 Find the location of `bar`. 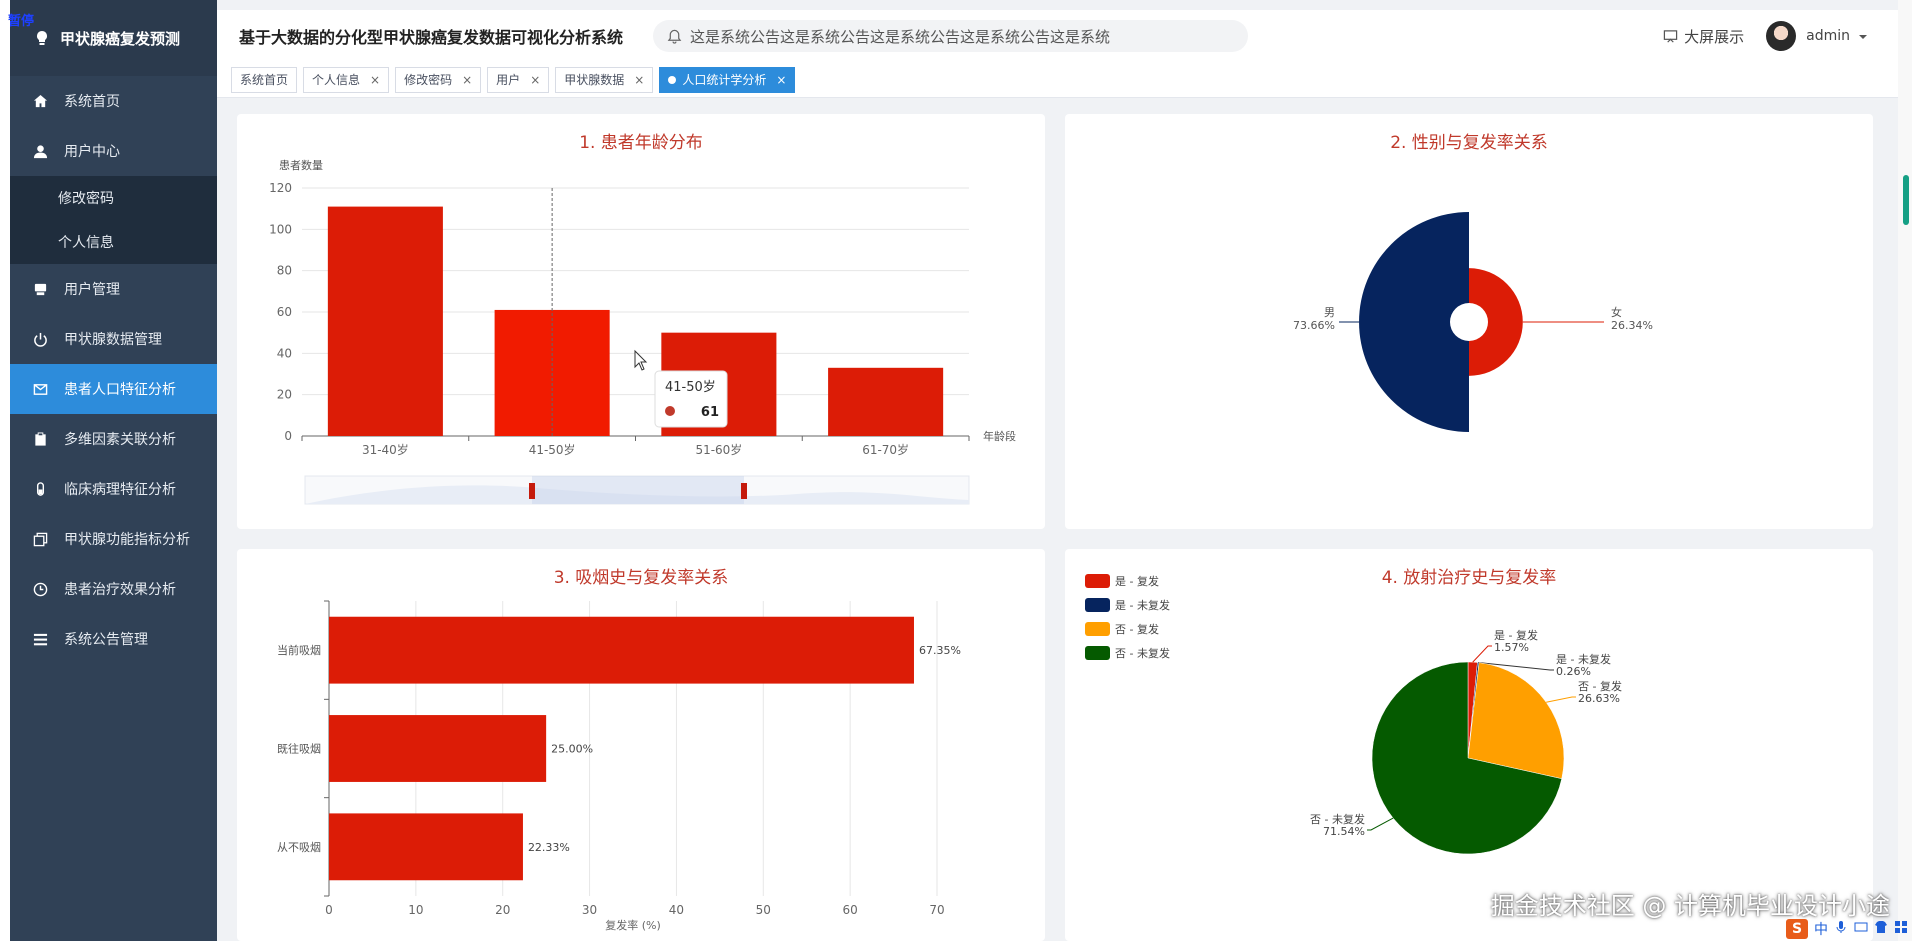

bar is located at coordinates (426, 847).